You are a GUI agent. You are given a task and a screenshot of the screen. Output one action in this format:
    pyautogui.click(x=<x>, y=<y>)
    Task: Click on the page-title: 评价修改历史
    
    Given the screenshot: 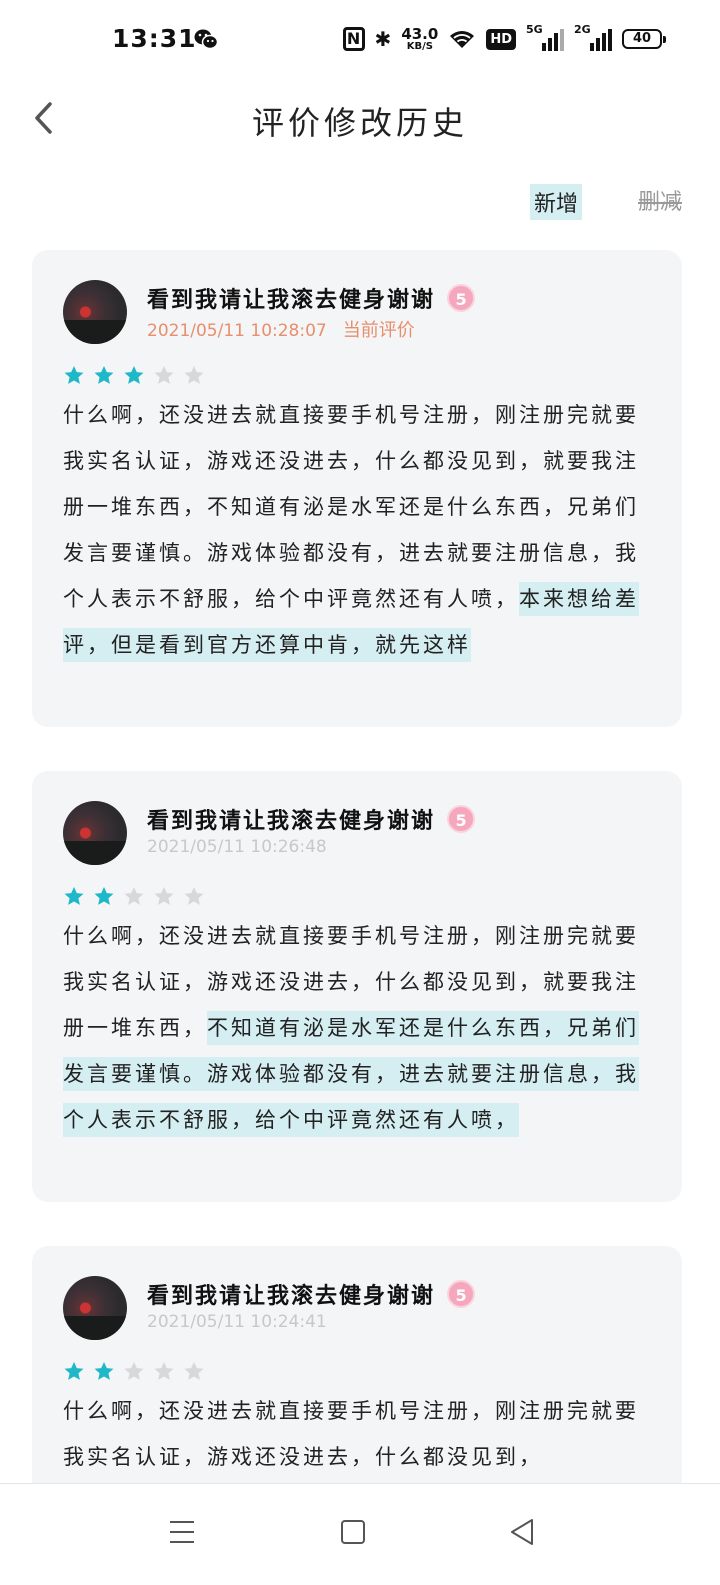 What is the action you would take?
    pyautogui.click(x=359, y=123)
    